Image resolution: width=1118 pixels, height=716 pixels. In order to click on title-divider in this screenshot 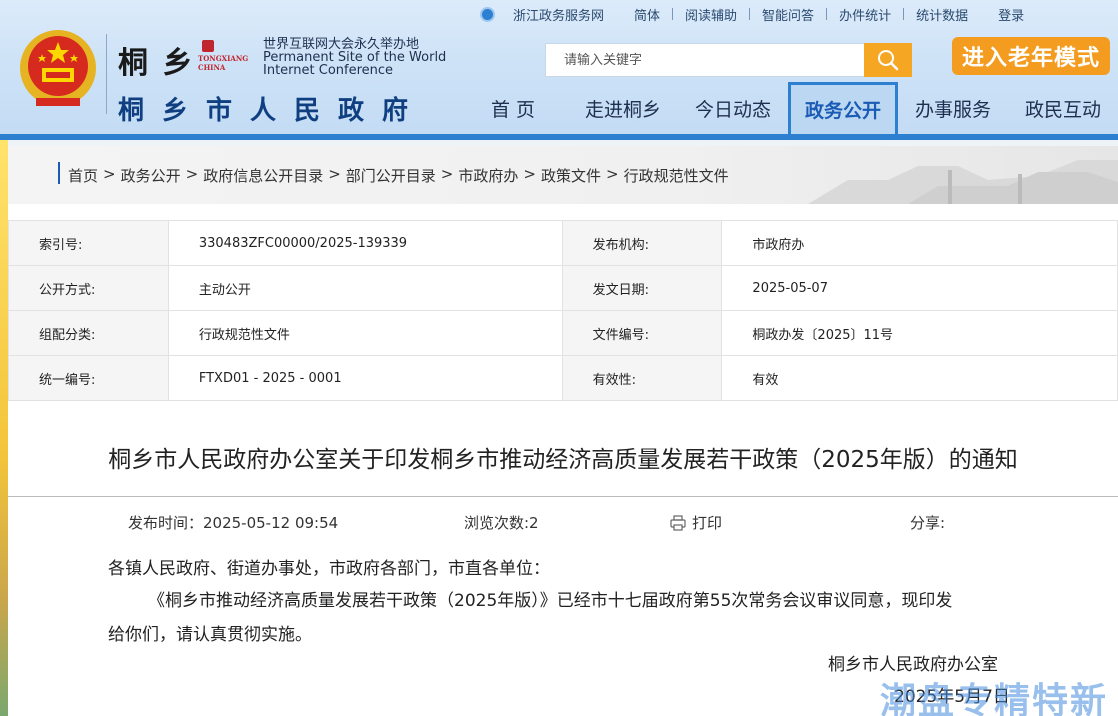, I will do `click(563, 496)`.